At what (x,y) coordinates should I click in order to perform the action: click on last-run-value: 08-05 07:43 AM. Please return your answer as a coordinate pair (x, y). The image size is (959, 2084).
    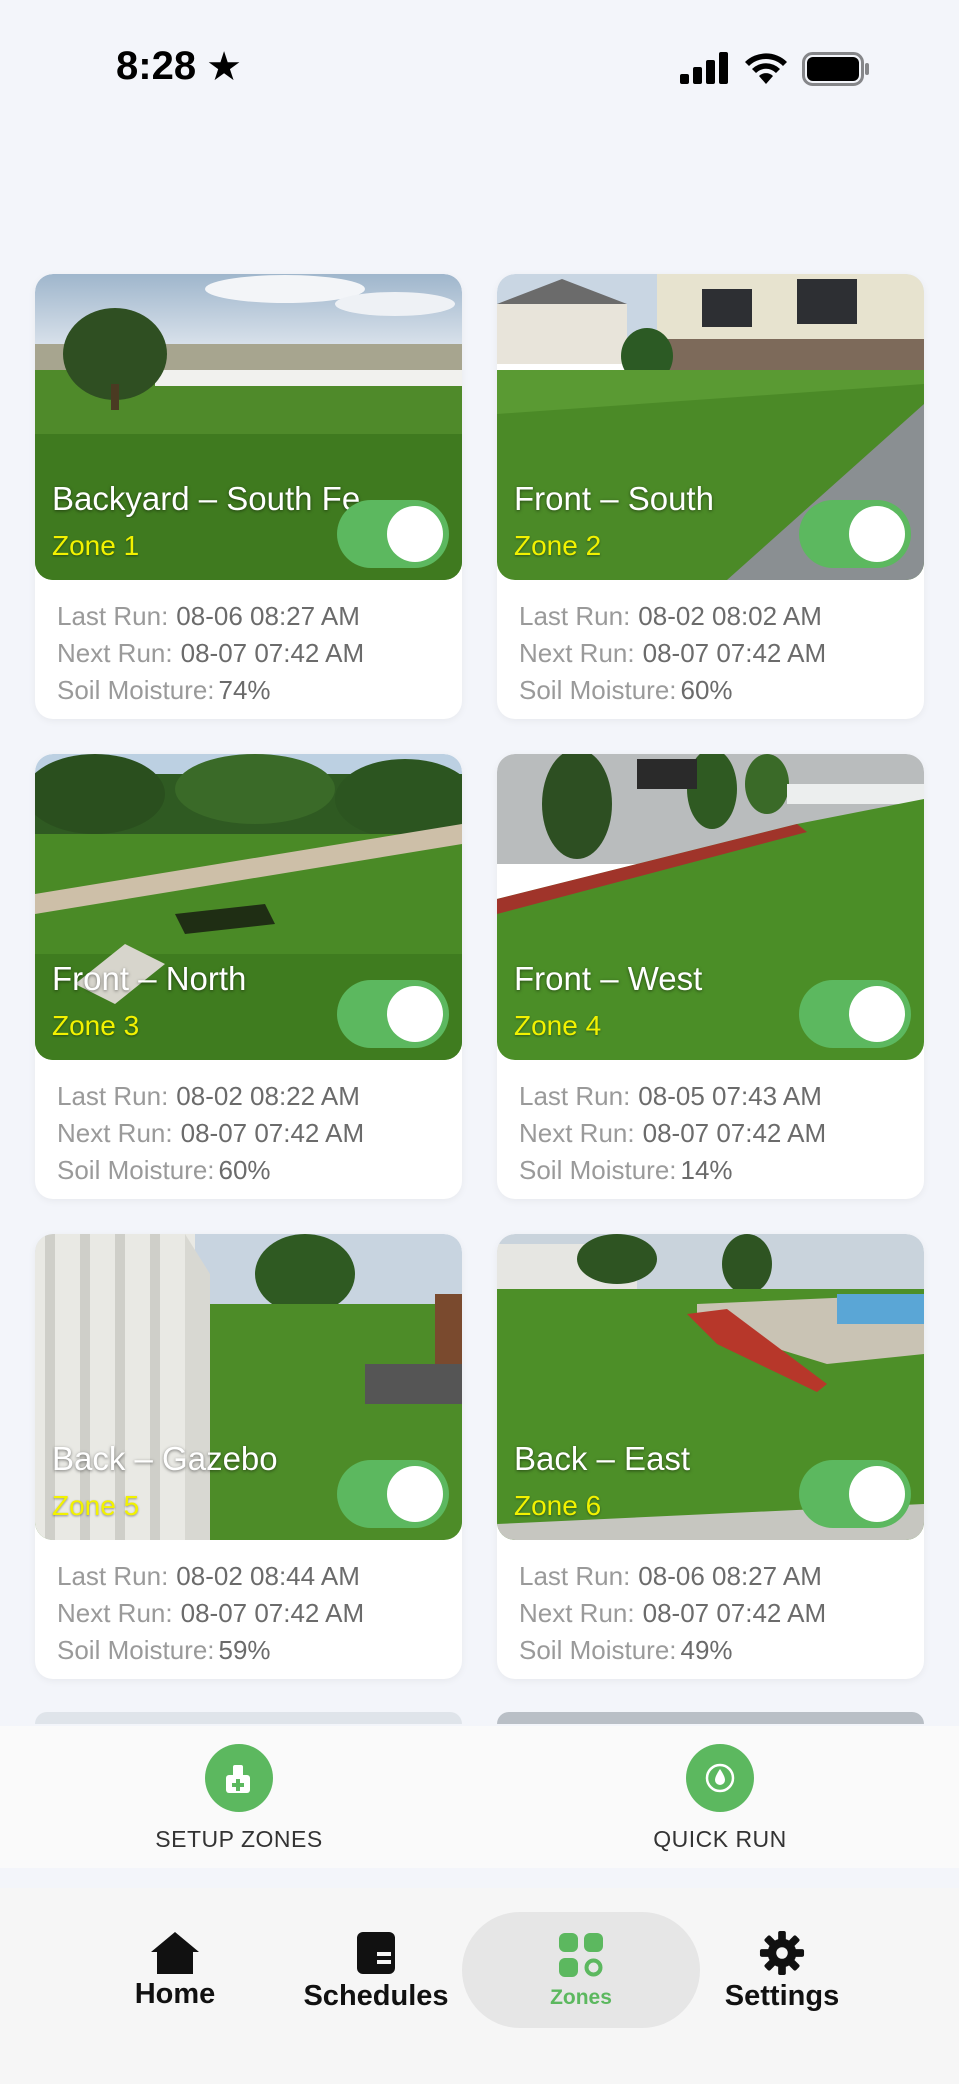
    Looking at the image, I should click on (730, 1096).